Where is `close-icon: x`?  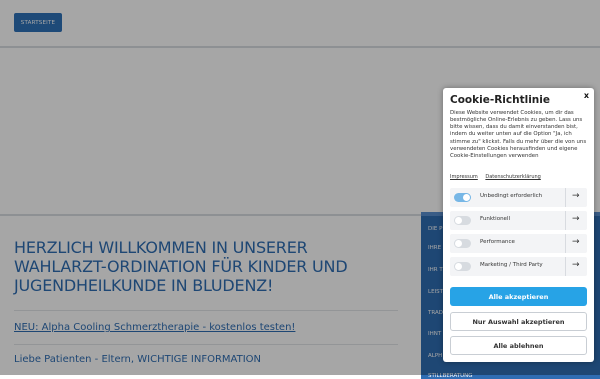
close-icon: x is located at coordinates (586, 95).